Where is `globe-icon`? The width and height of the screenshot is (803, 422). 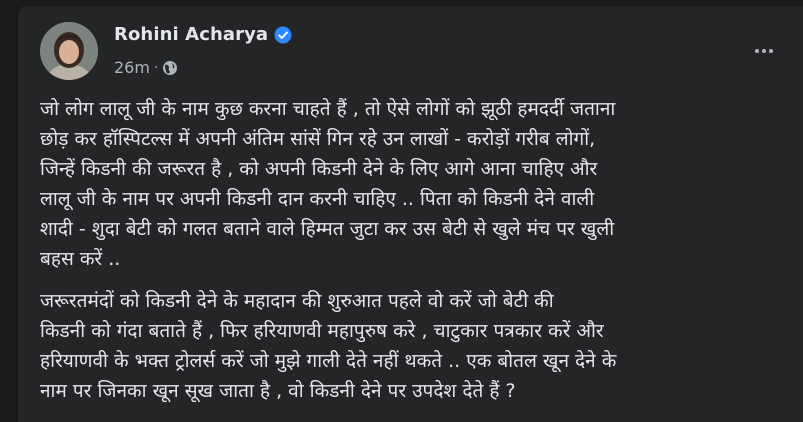 globe-icon is located at coordinates (170, 68).